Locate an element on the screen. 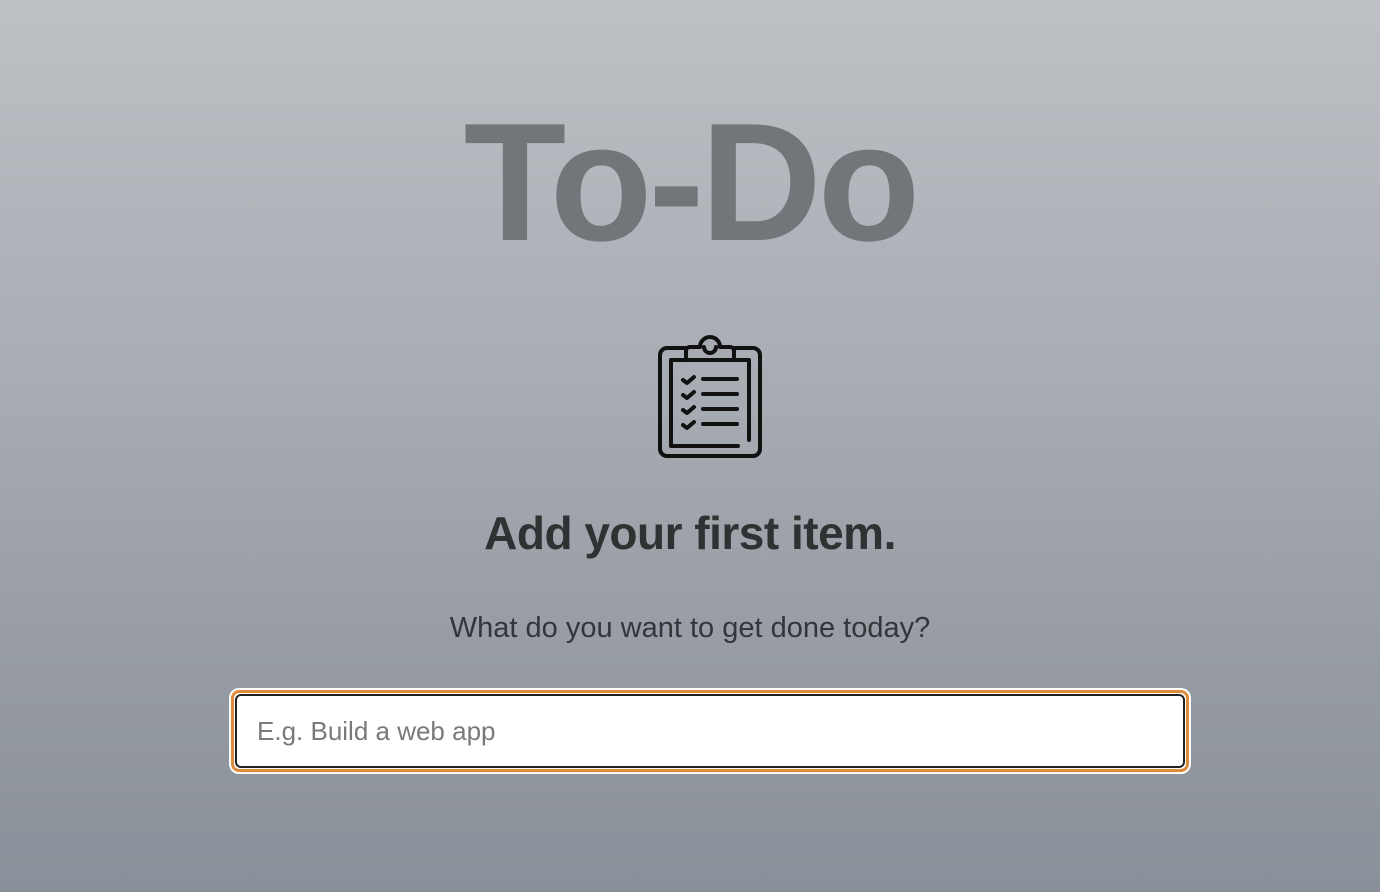  new-item-input-container is located at coordinates (710, 731).